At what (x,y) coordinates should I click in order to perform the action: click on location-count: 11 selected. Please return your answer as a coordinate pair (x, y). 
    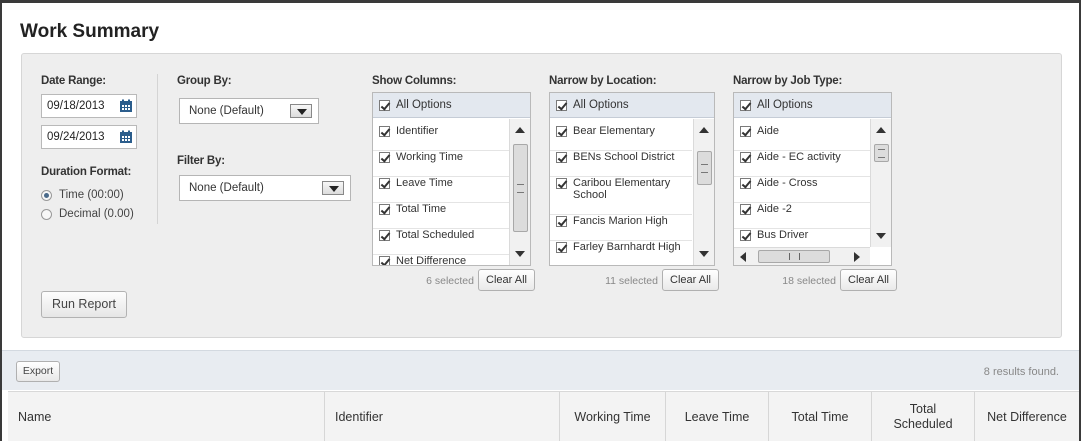
    Looking at the image, I should click on (631, 281).